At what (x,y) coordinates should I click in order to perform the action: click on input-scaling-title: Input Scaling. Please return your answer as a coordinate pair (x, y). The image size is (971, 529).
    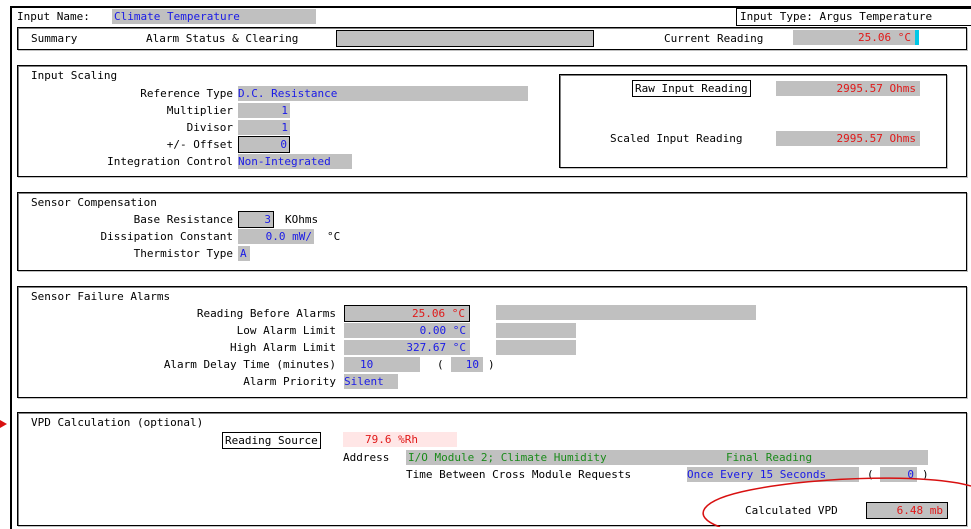
    Looking at the image, I should click on (74, 75).